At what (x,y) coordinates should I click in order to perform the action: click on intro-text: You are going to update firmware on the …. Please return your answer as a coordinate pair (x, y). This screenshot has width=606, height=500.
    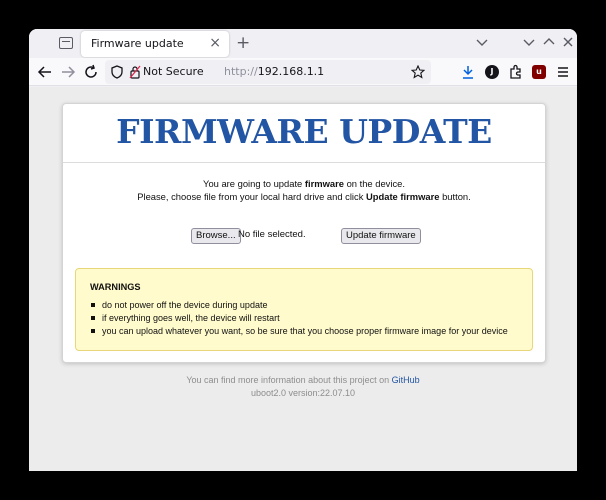
    Looking at the image, I should click on (304, 190).